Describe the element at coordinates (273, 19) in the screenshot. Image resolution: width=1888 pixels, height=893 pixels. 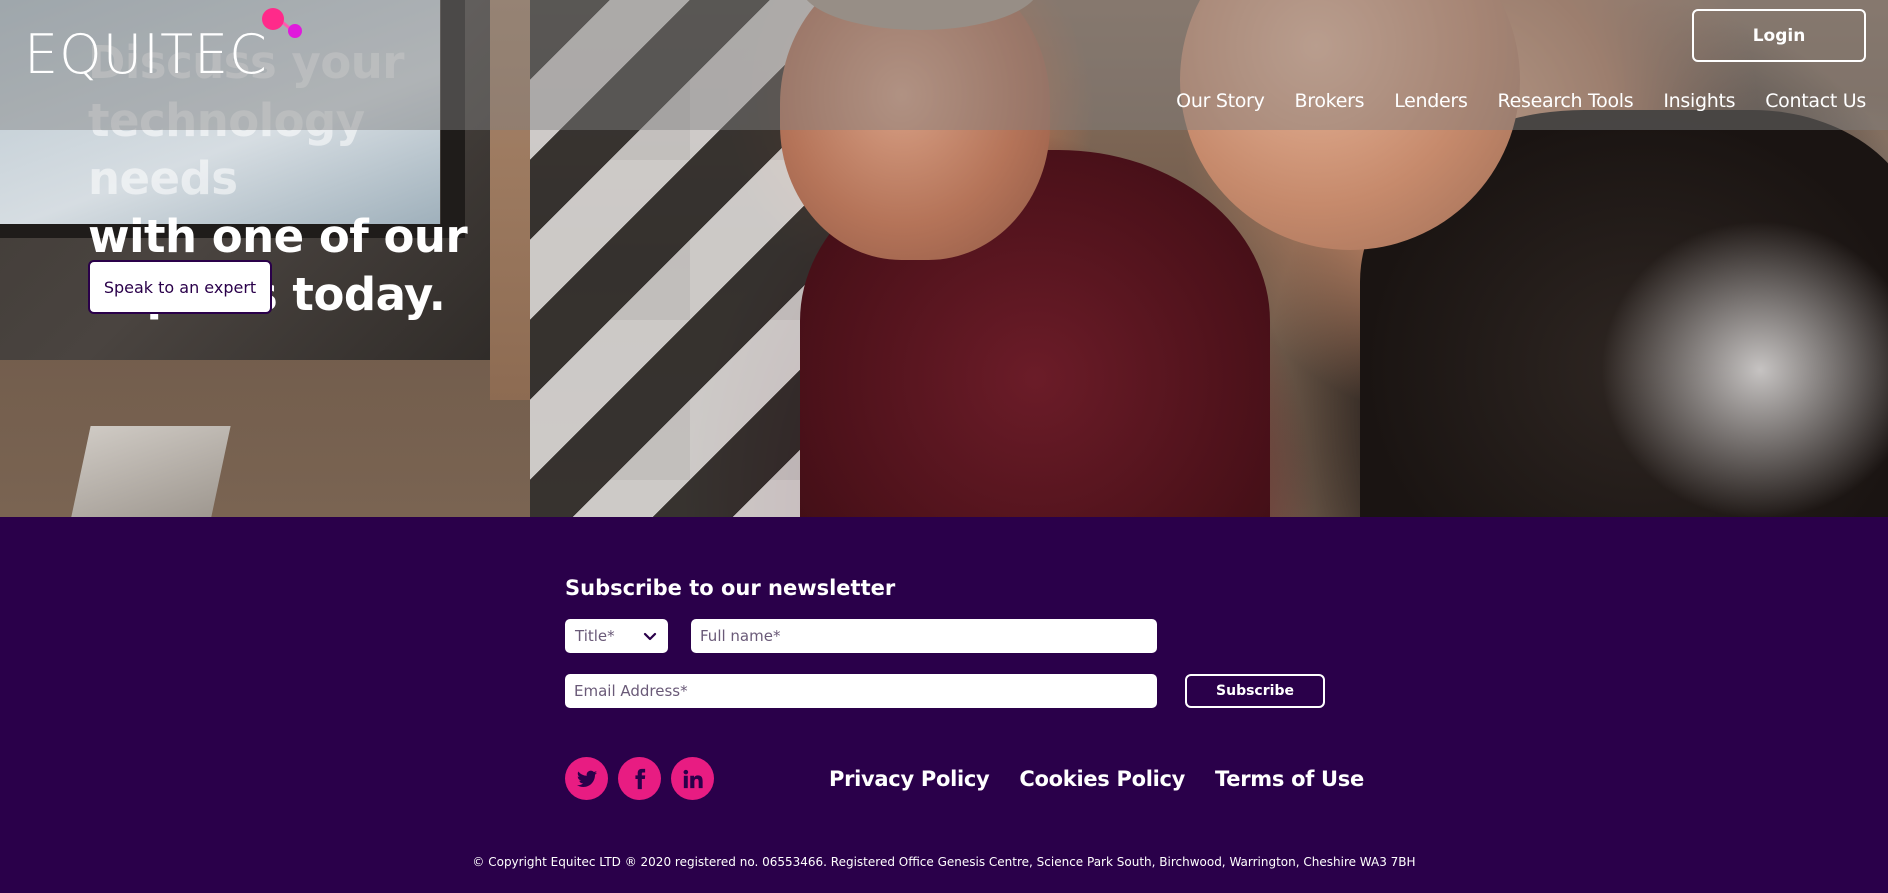
I see `logo-dot-pink` at that location.